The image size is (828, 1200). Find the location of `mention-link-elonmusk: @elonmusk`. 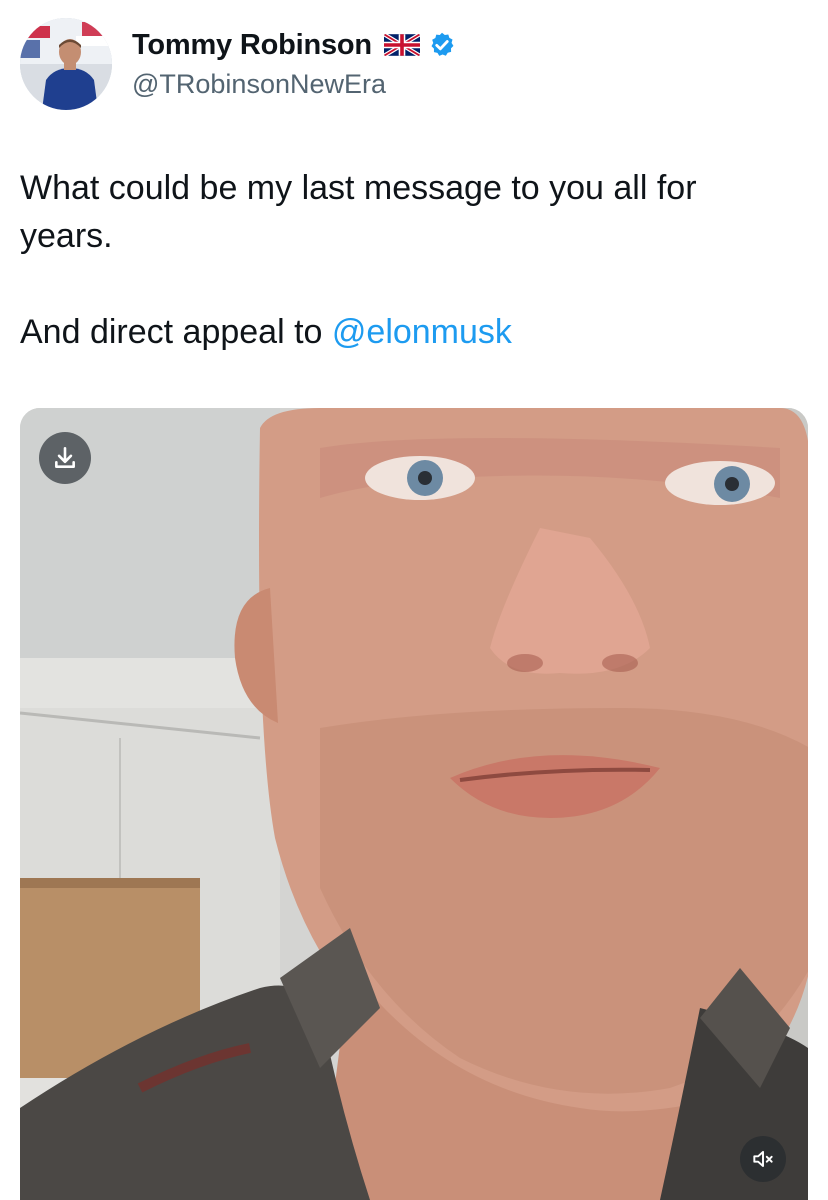

mention-link-elonmusk: @elonmusk is located at coordinates (422, 332).